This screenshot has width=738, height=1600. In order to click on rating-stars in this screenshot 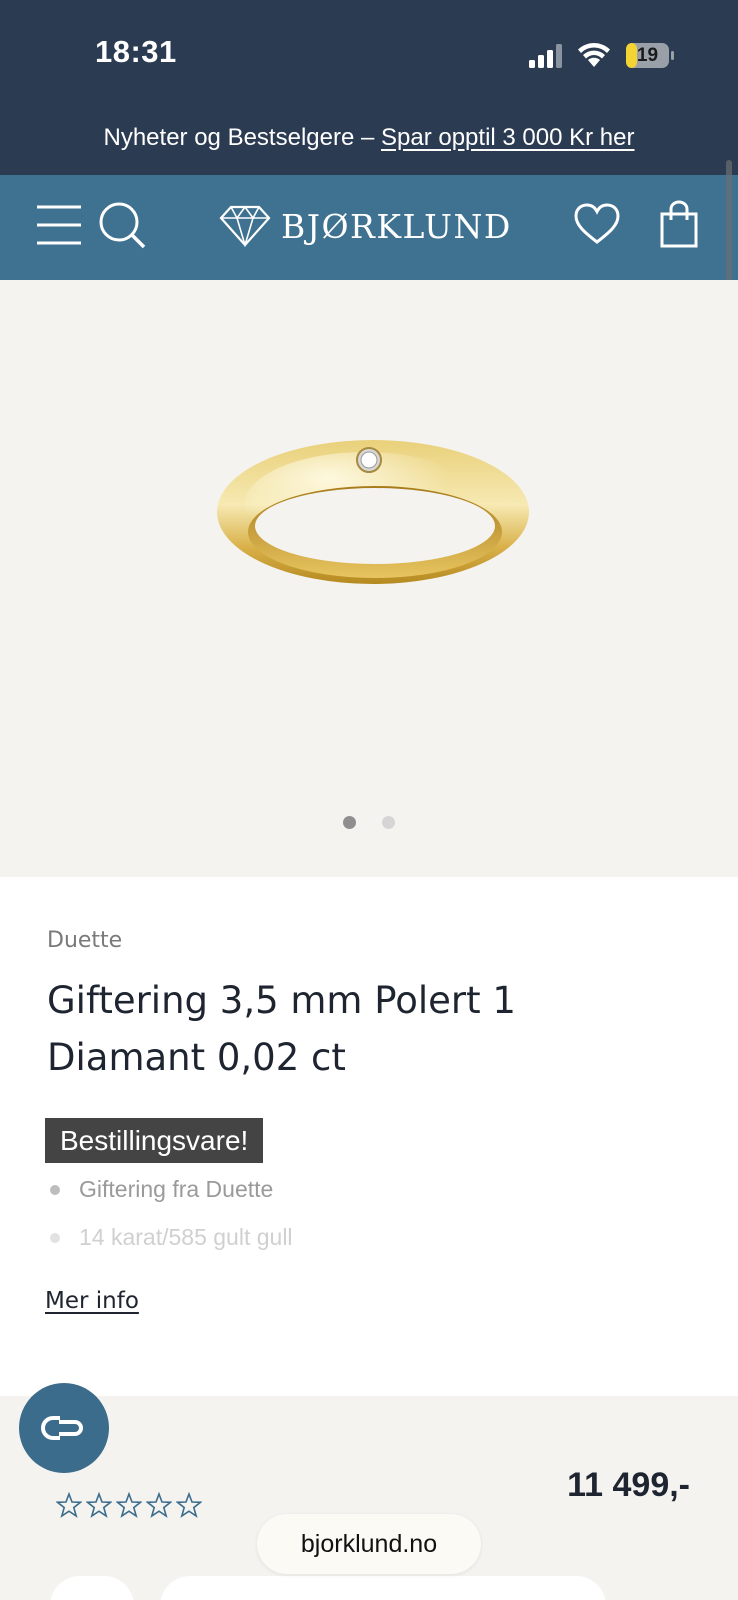, I will do `click(129, 1505)`.